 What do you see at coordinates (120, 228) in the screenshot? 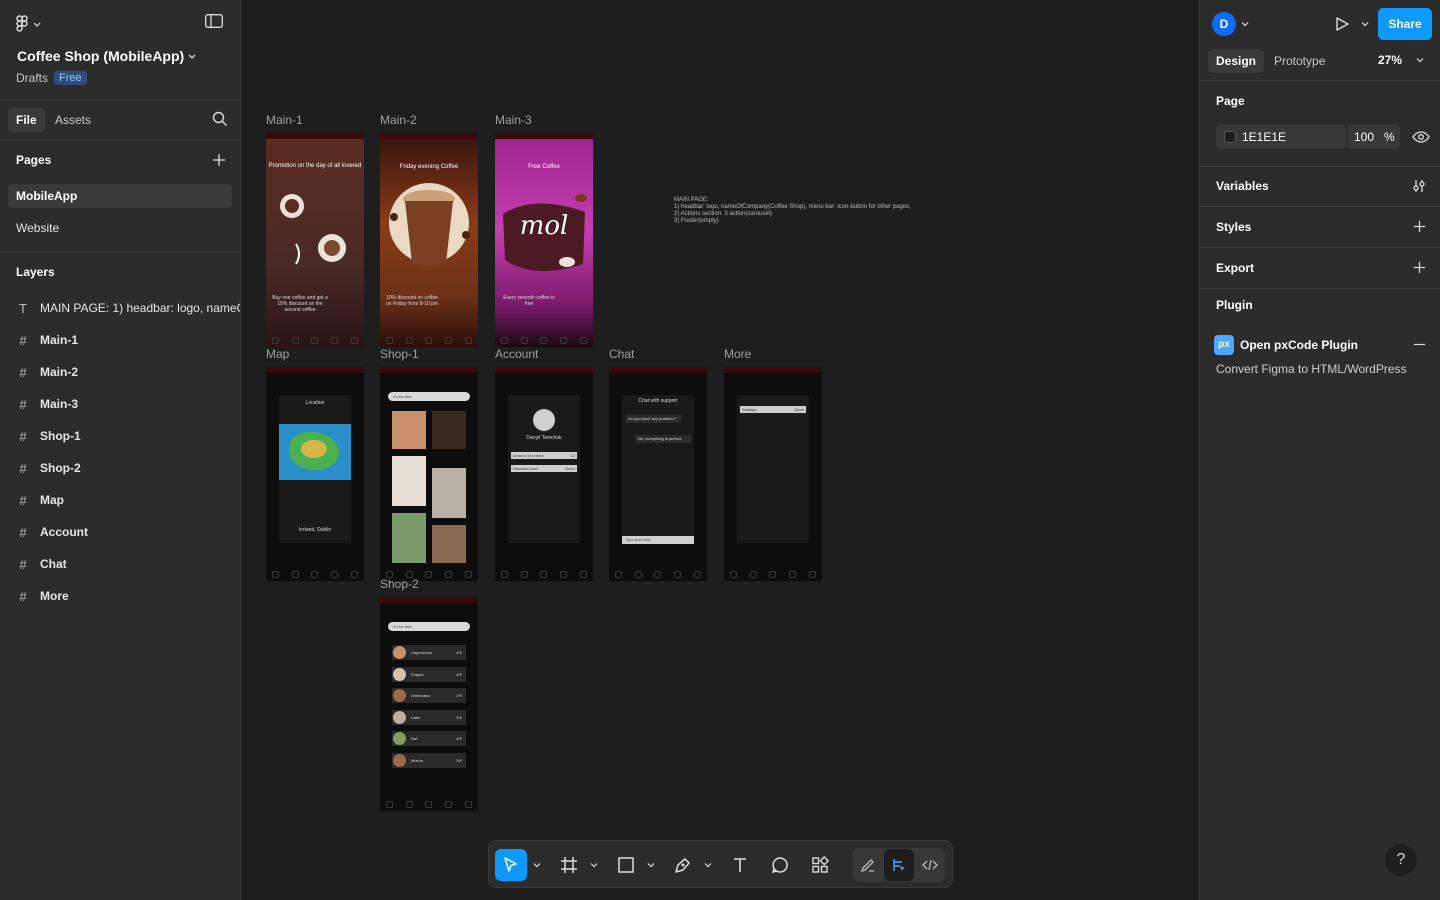
I see `page-item-website: Website` at bounding box center [120, 228].